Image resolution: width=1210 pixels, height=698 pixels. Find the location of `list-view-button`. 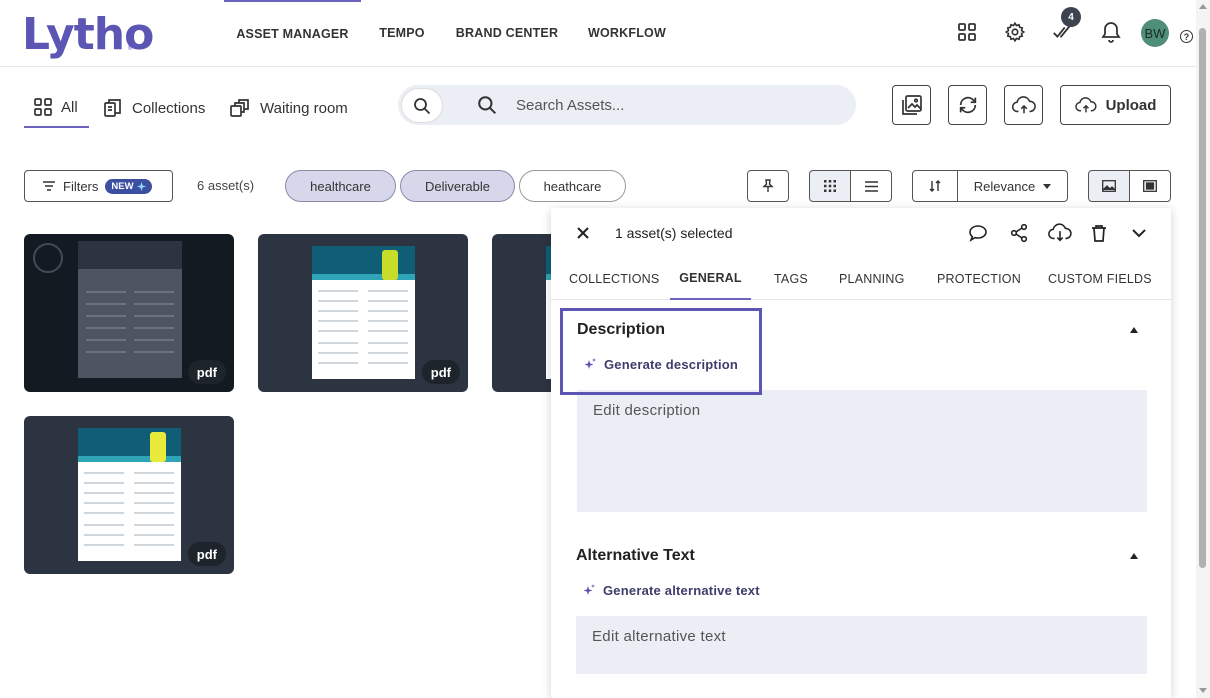

list-view-button is located at coordinates (871, 186).